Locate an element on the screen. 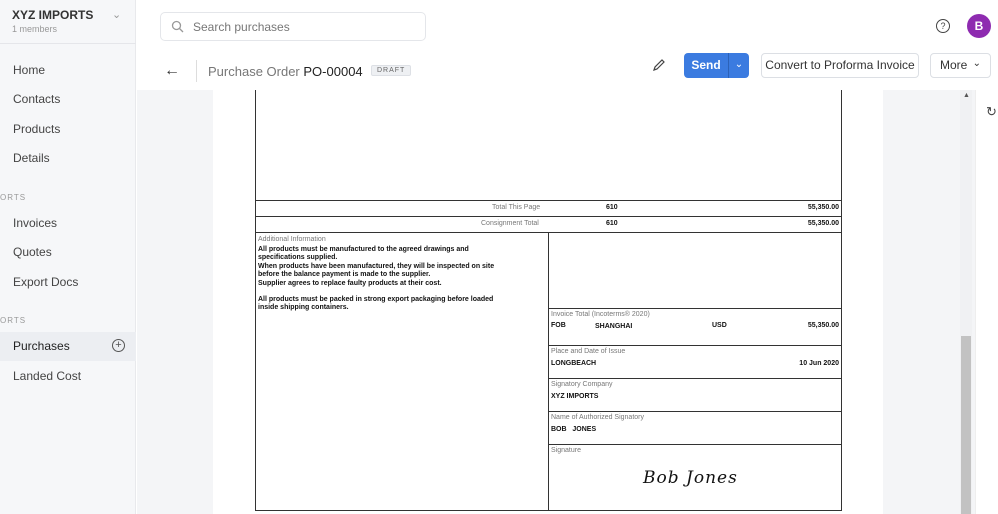  consignment-qty: 610 is located at coordinates (612, 223).